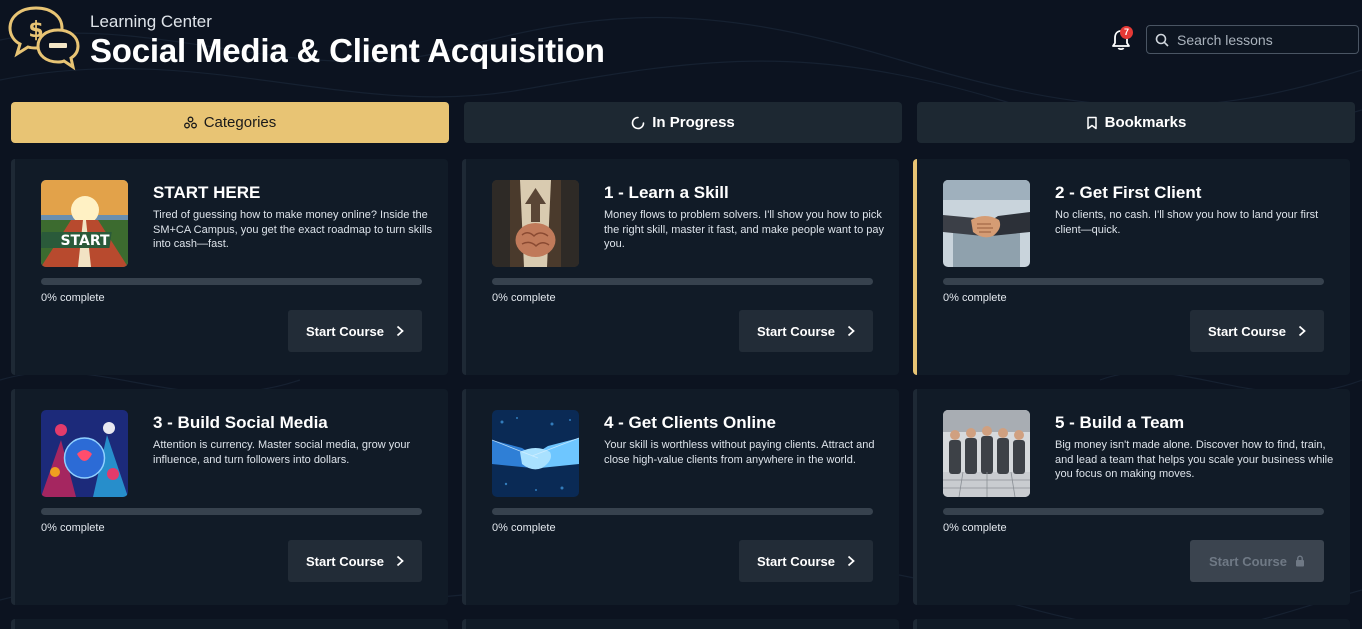  Describe the element at coordinates (207, 192) in the screenshot. I see `course-title: START HERE` at that location.